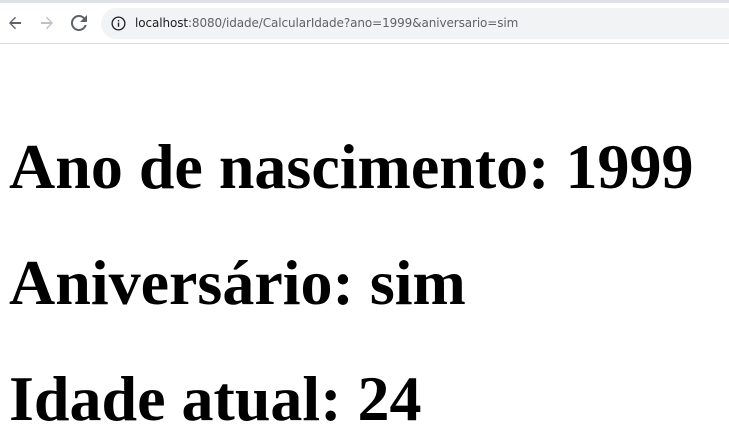  I want to click on reload-button, so click(79, 23).